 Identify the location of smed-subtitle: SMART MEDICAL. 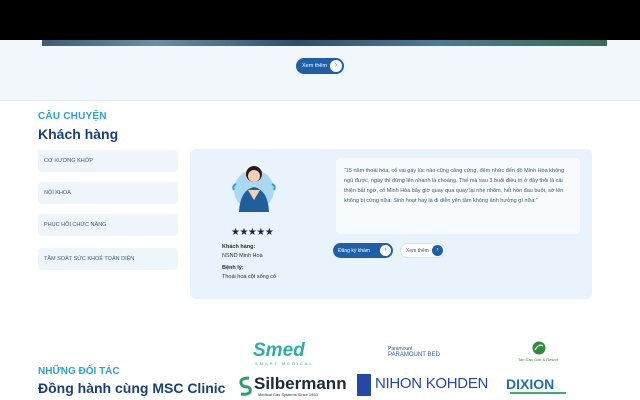
(284, 363).